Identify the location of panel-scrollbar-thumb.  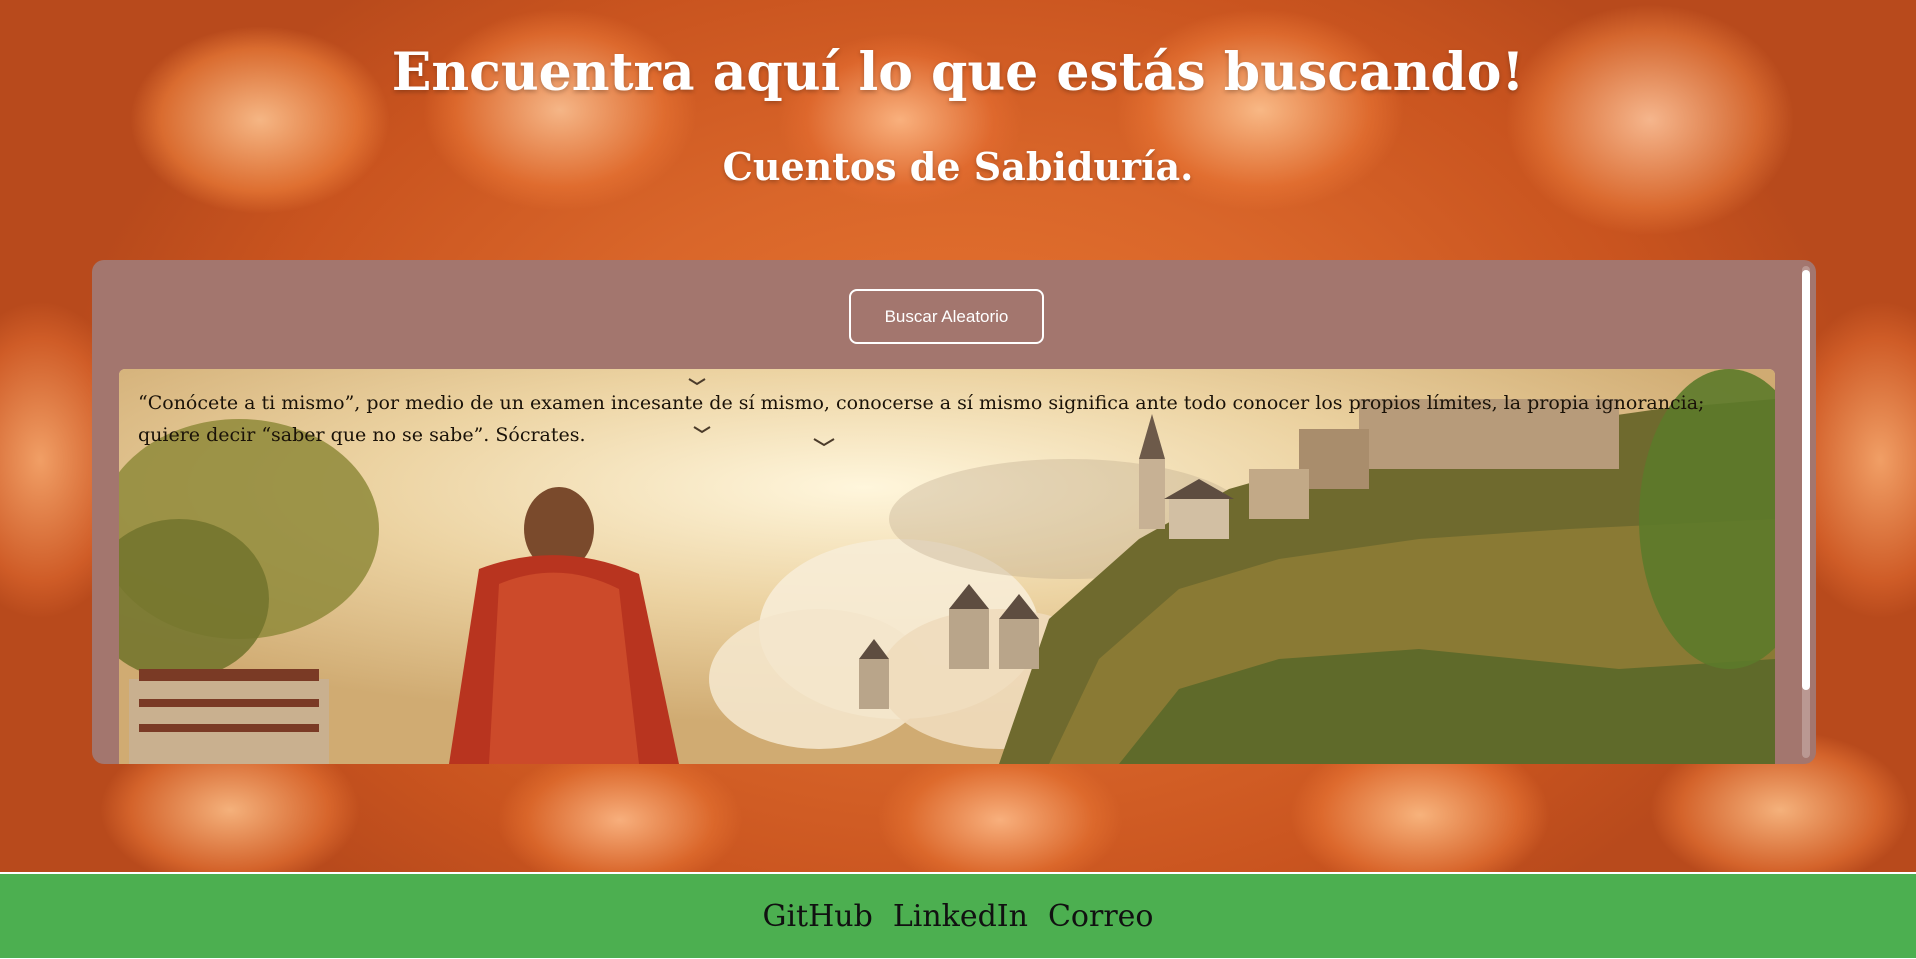
(1806, 480).